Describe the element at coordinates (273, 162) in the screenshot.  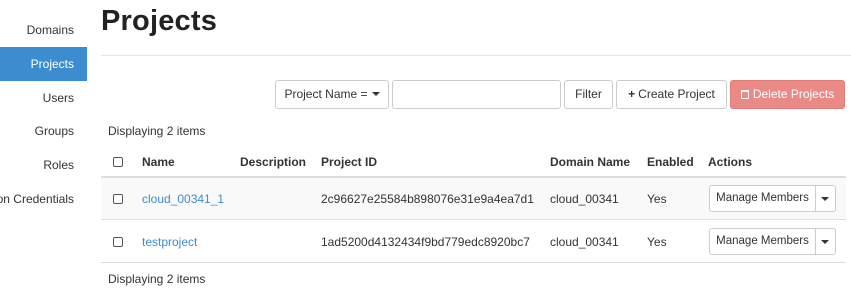
I see `column-header-description: Description` at that location.